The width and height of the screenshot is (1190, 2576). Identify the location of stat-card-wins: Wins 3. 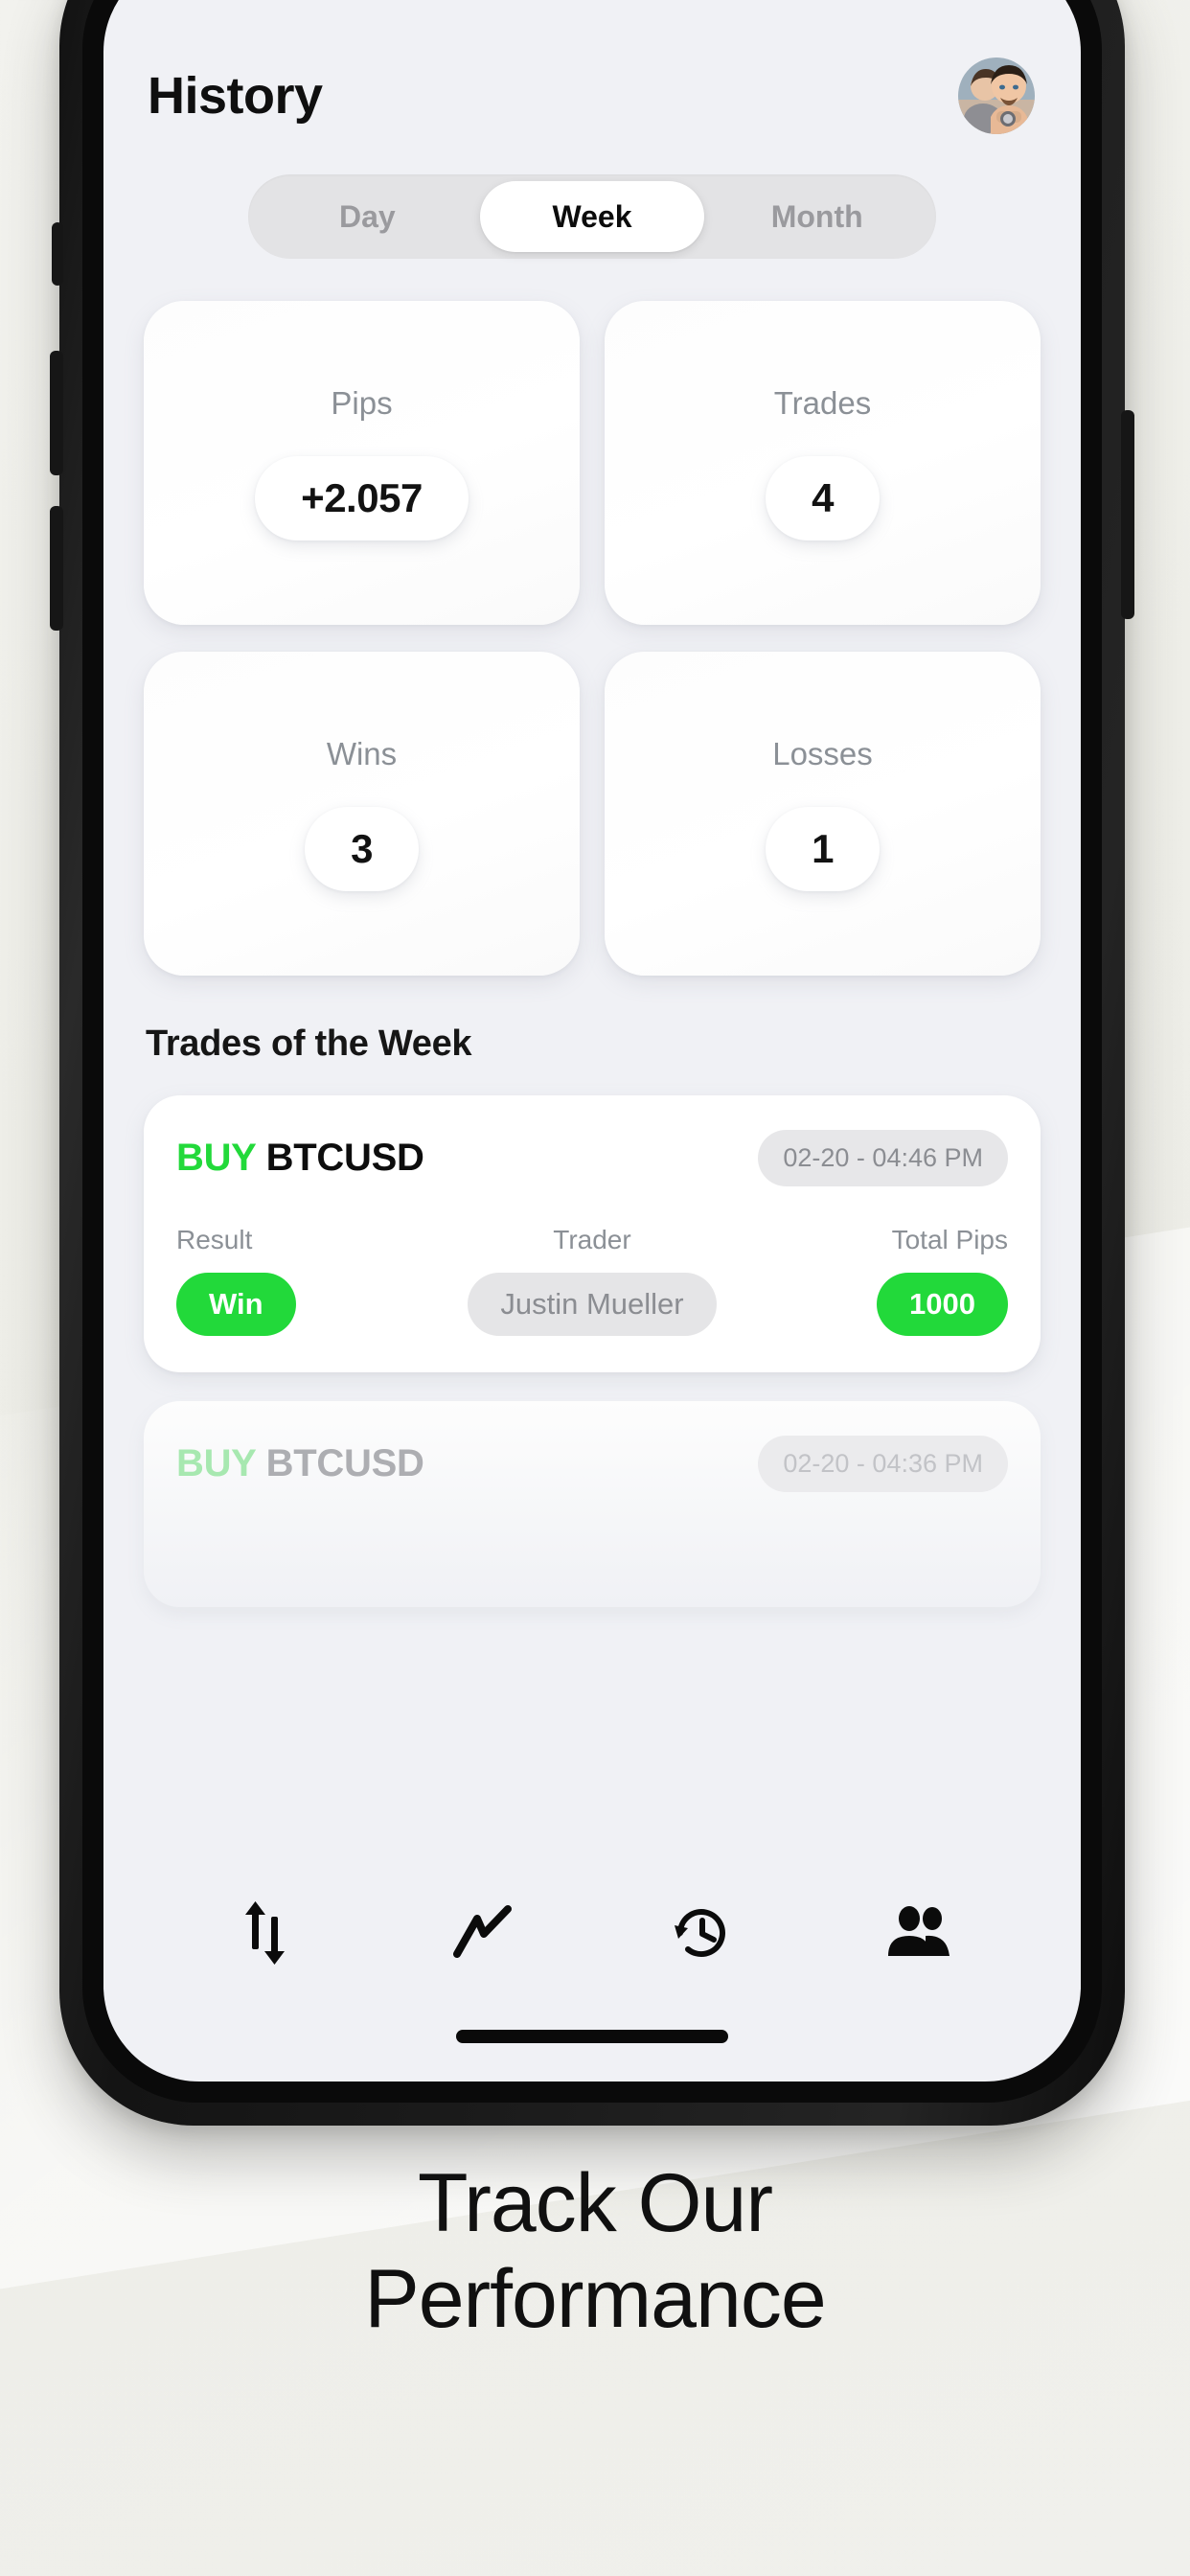
(362, 814).